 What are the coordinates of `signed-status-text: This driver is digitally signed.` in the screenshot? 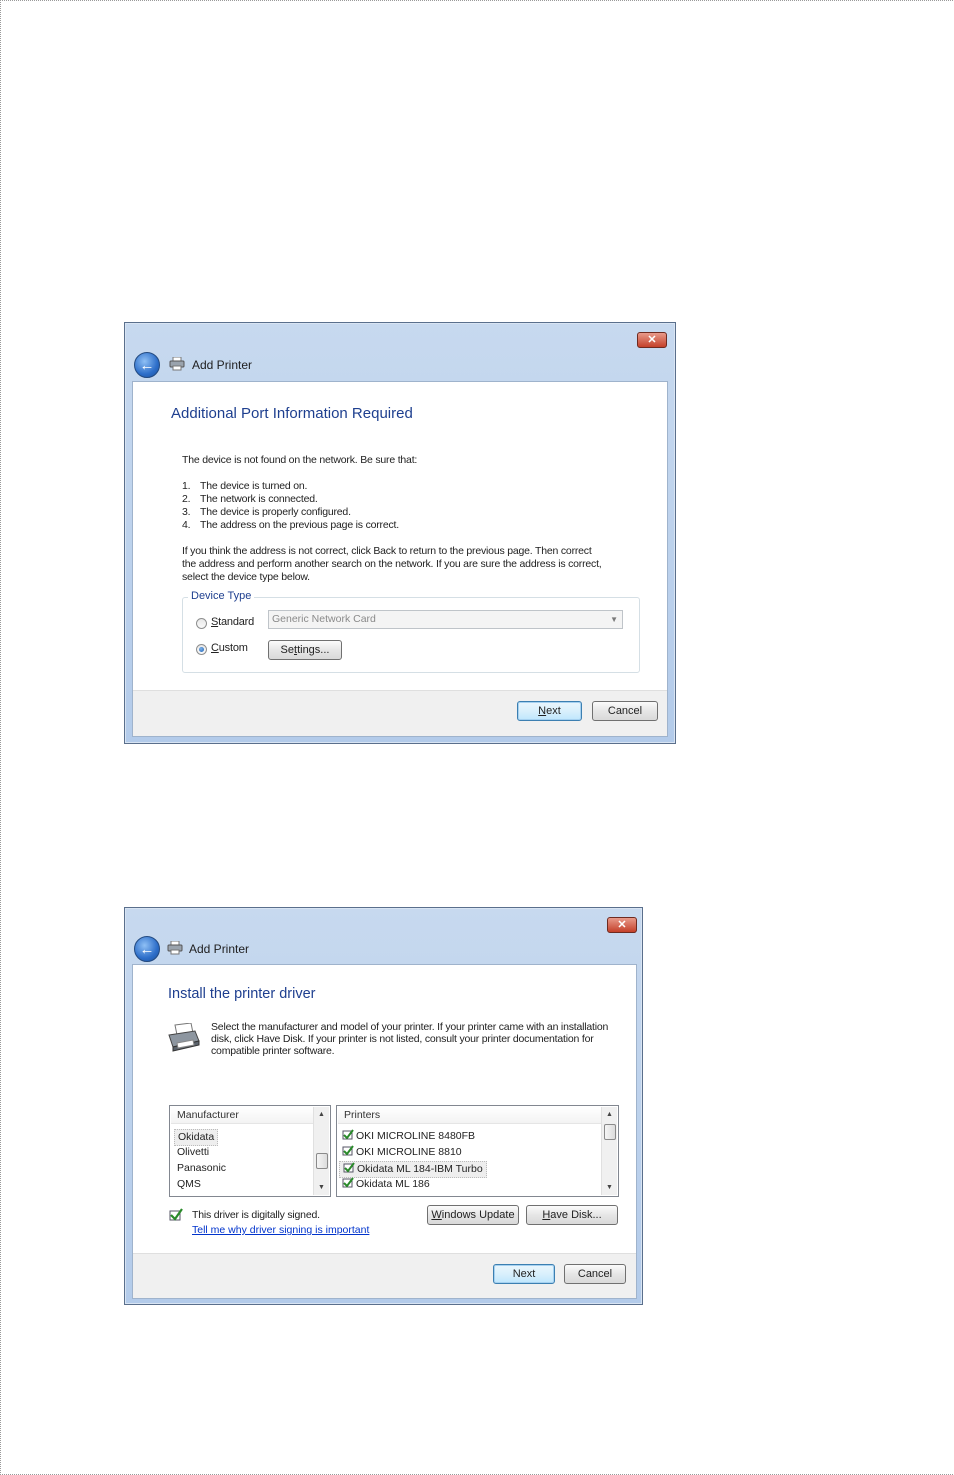 It's located at (256, 1215).